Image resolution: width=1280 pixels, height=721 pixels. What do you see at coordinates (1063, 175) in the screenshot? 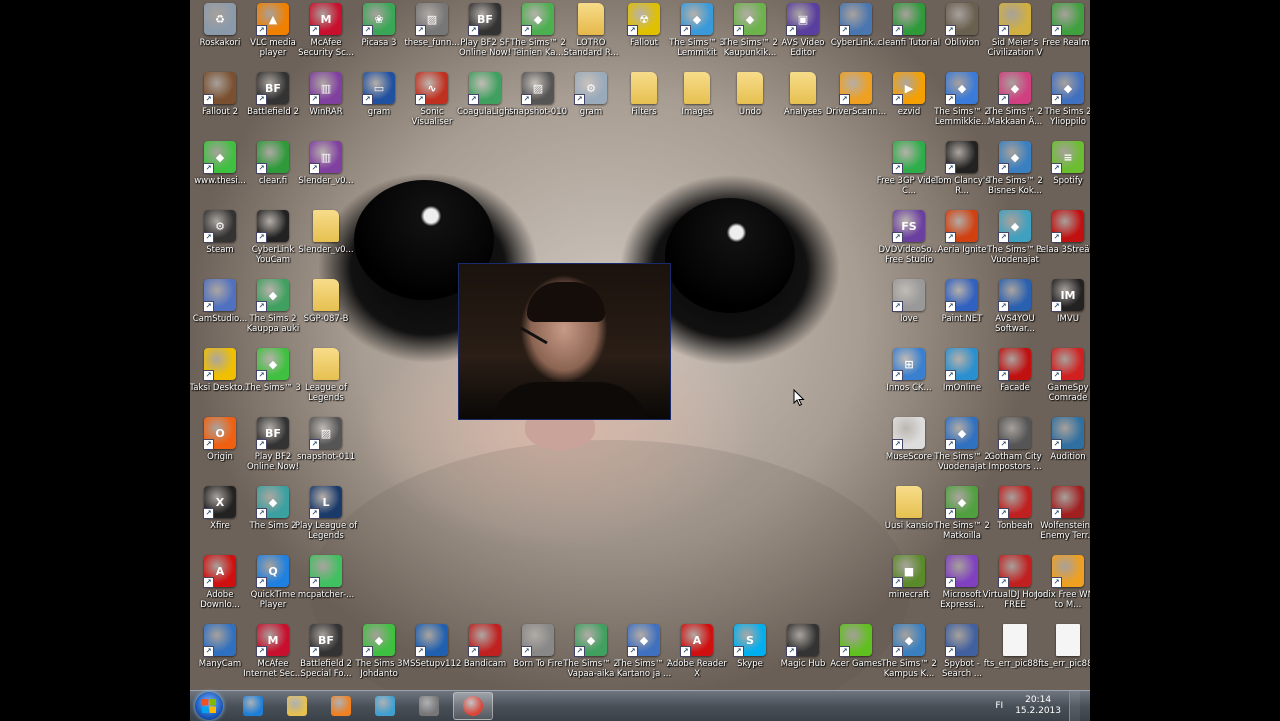
I see `desktop-icon: ≡ ↗ Spotify` at bounding box center [1063, 175].